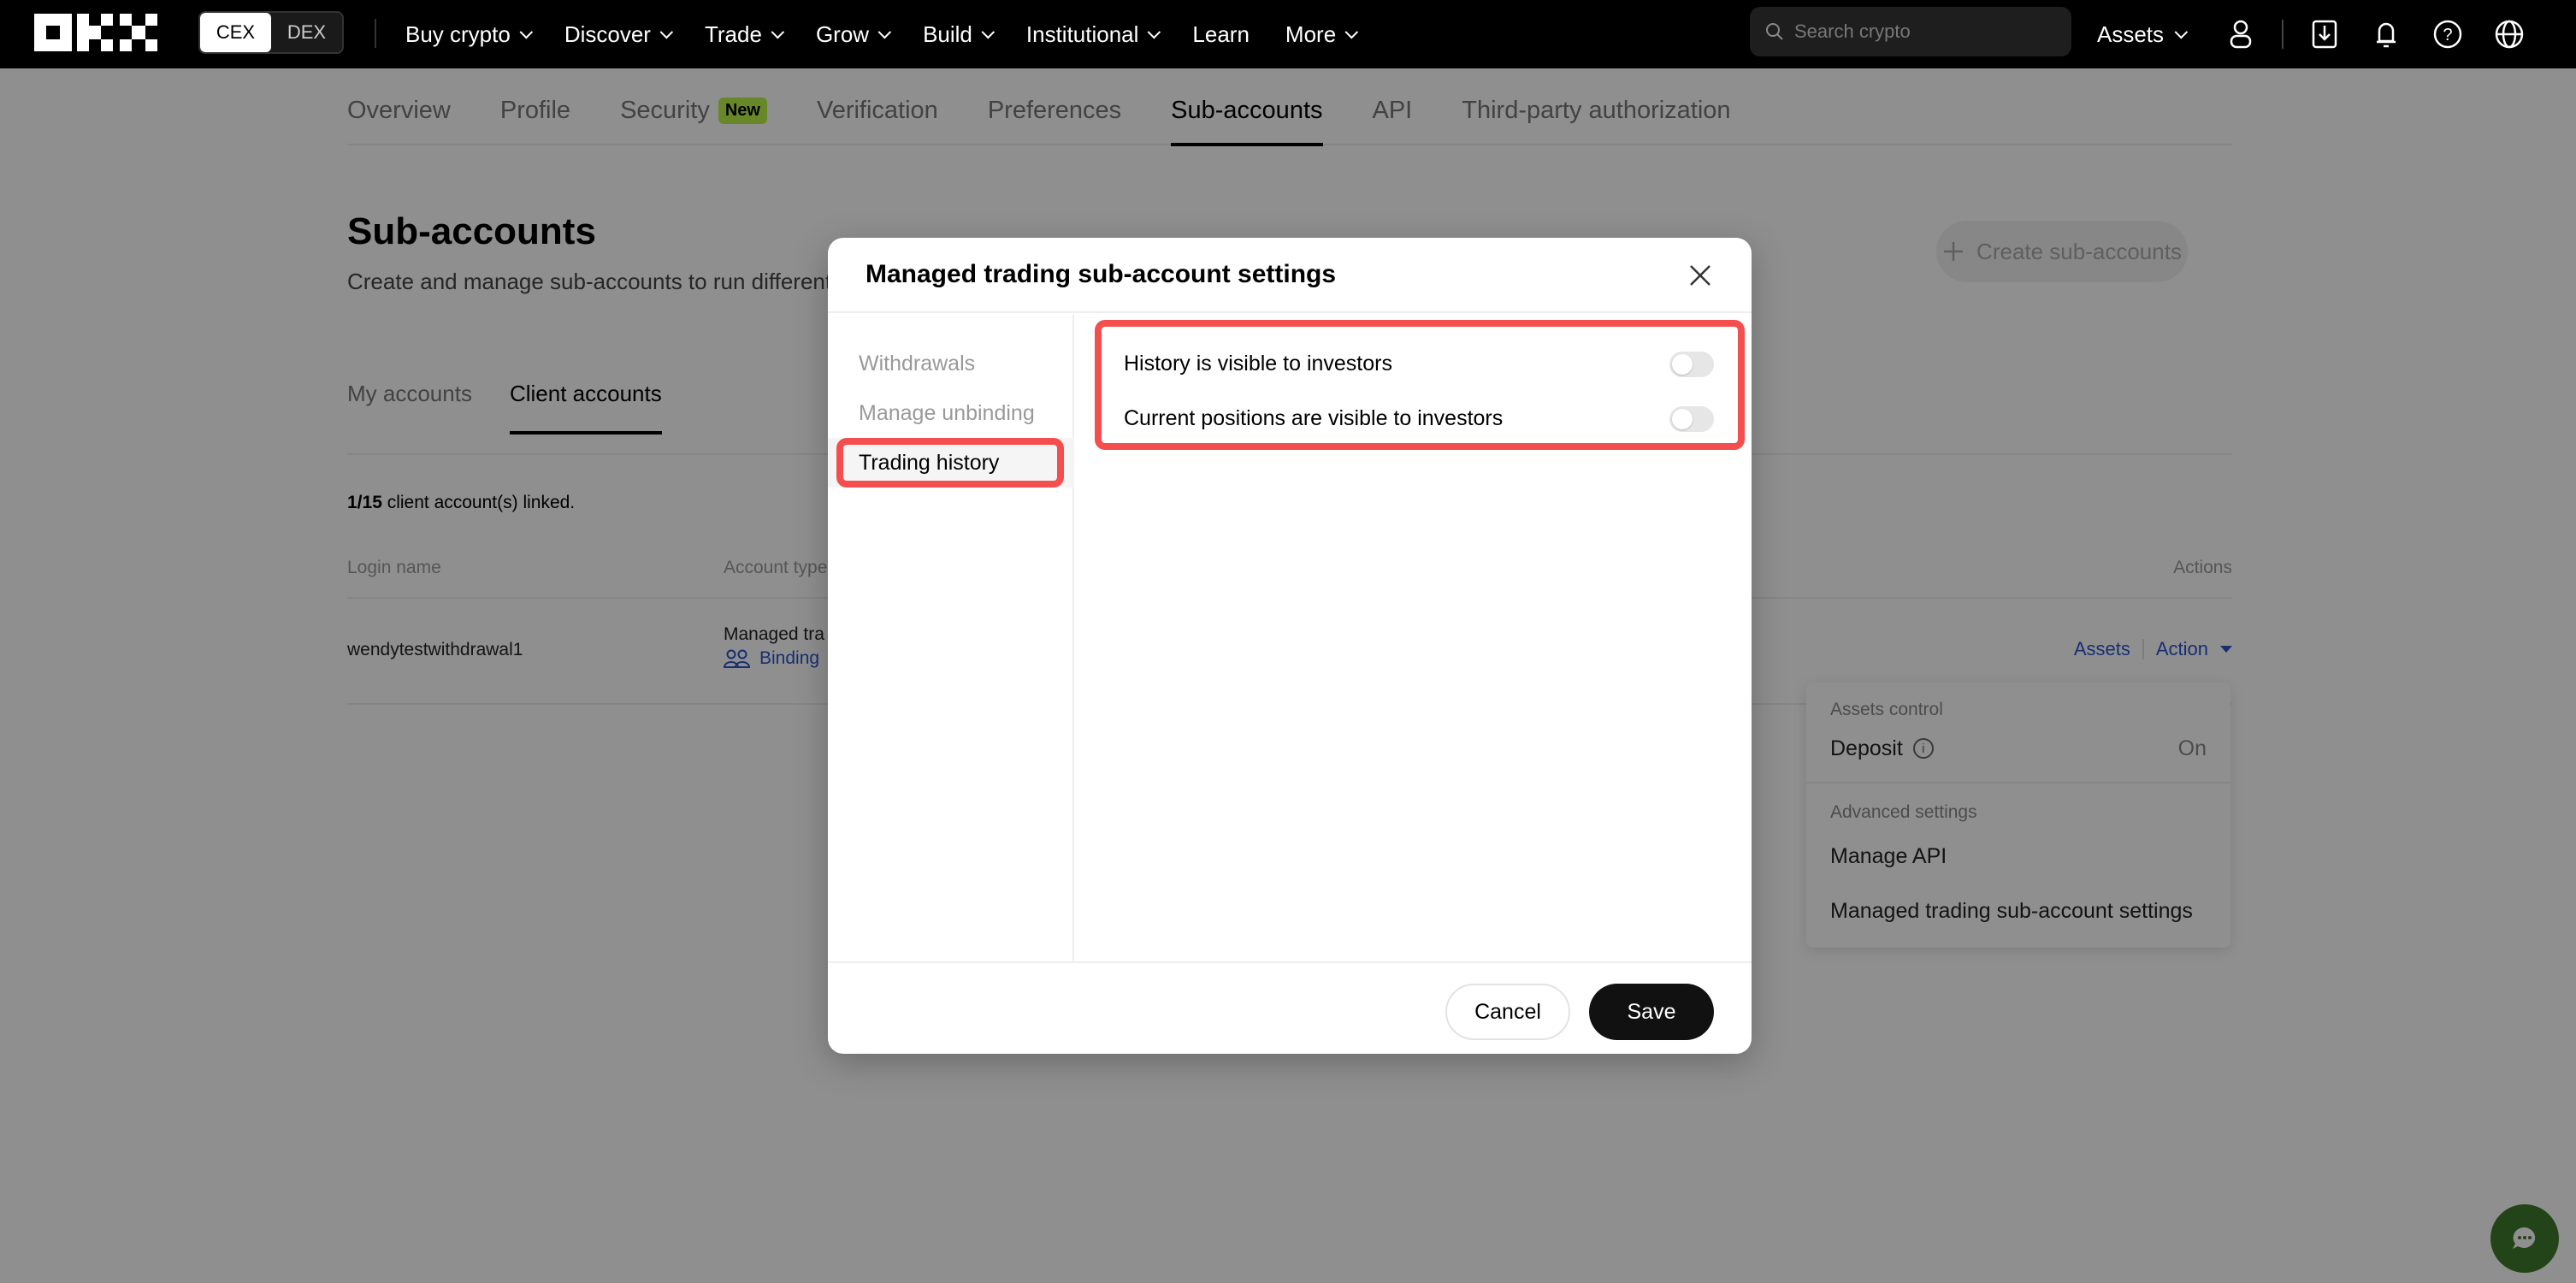 Image resolution: width=2576 pixels, height=1283 pixels. What do you see at coordinates (2241, 34) in the screenshot?
I see `user-icon` at bounding box center [2241, 34].